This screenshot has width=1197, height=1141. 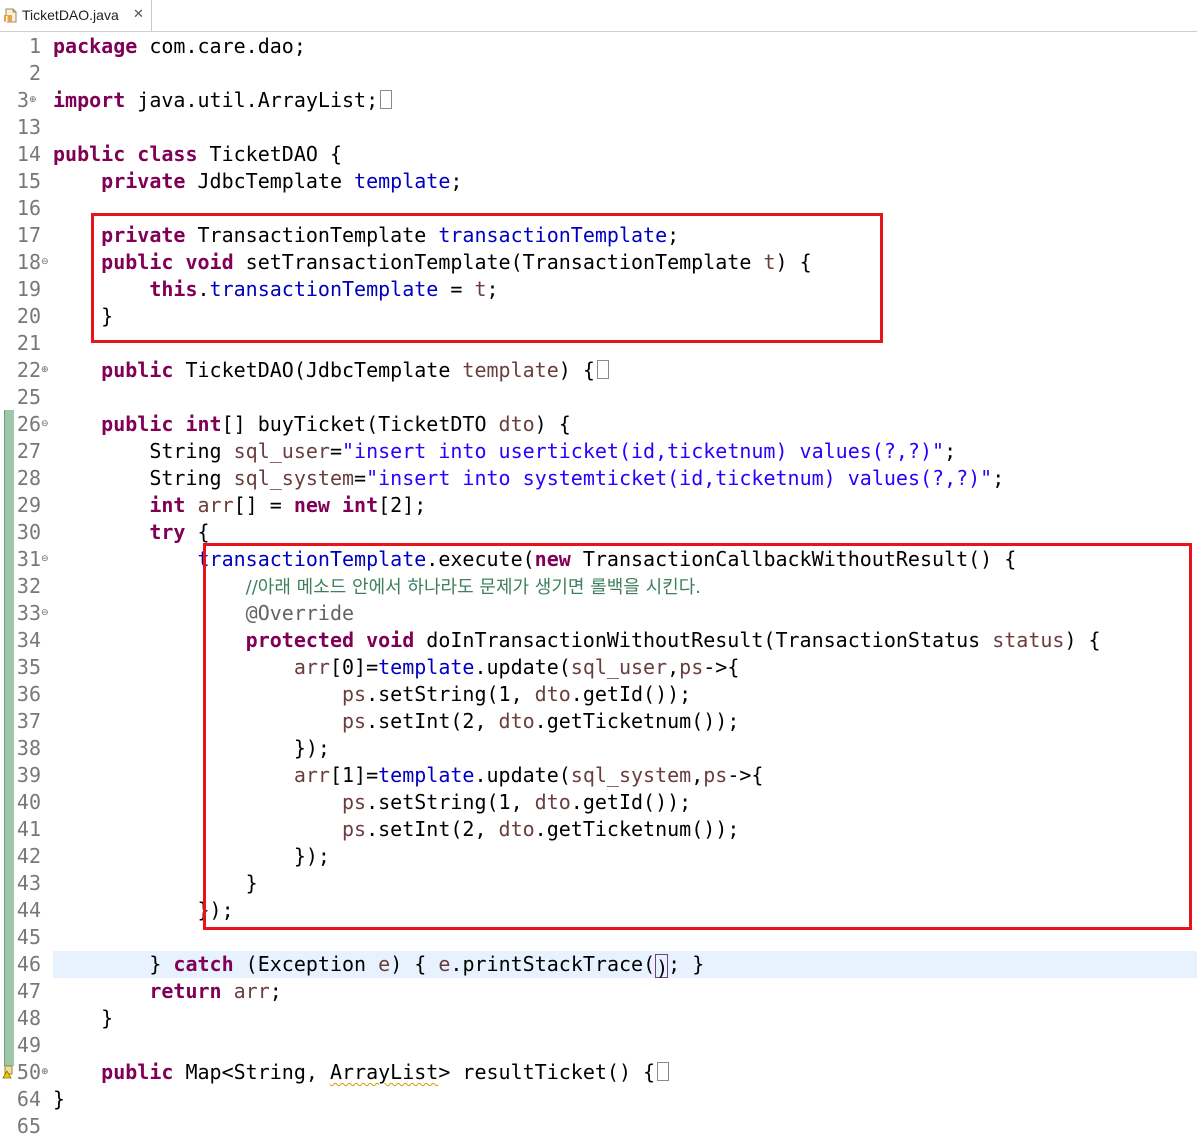 I want to click on svg-text: J, so click(x=7, y=19).